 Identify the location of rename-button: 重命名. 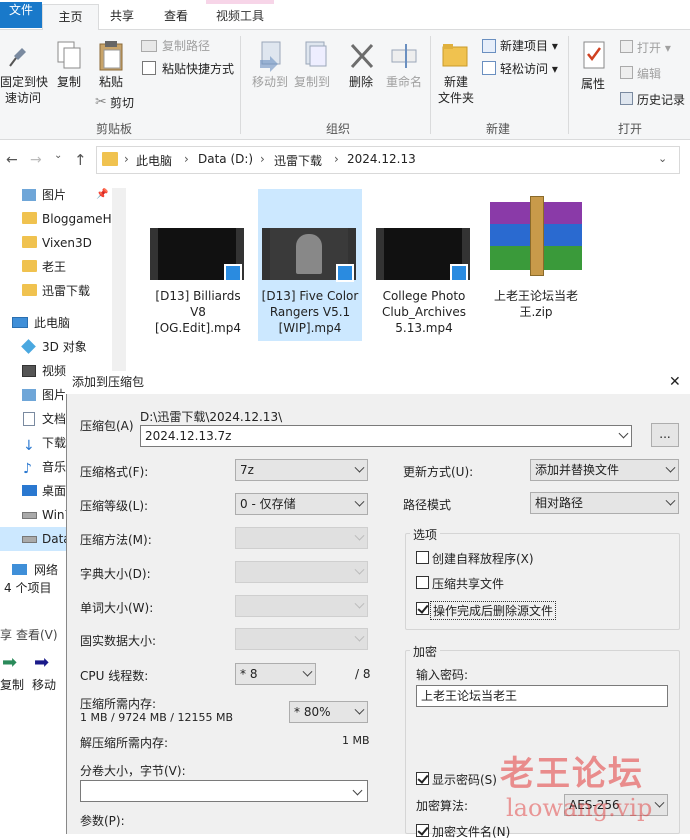
(404, 82).